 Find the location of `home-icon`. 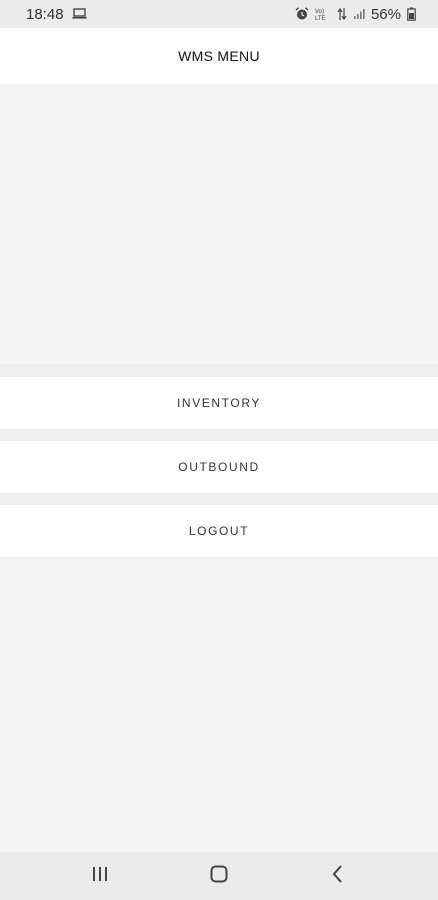

home-icon is located at coordinates (219, 876).